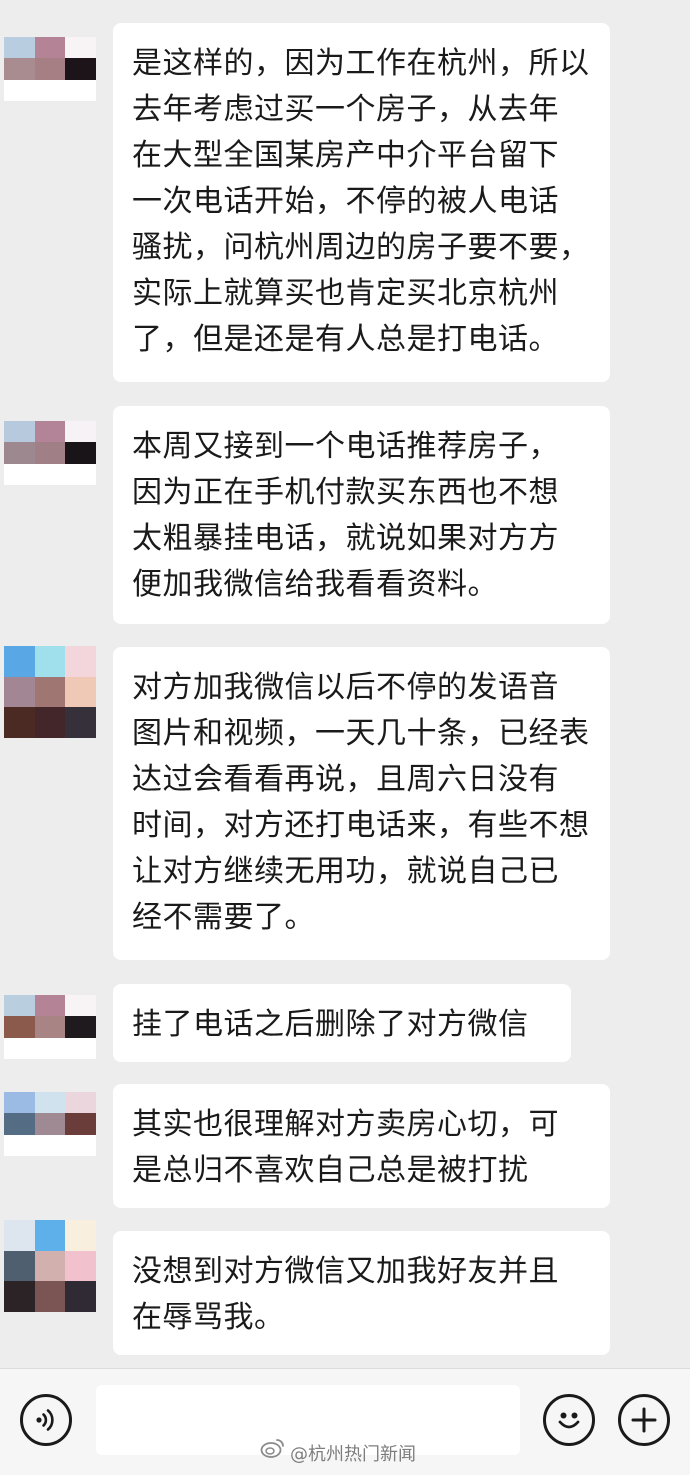  I want to click on message-bubble: 没想到对方微信又加我好友并且 在辱骂我。, so click(361, 1293).